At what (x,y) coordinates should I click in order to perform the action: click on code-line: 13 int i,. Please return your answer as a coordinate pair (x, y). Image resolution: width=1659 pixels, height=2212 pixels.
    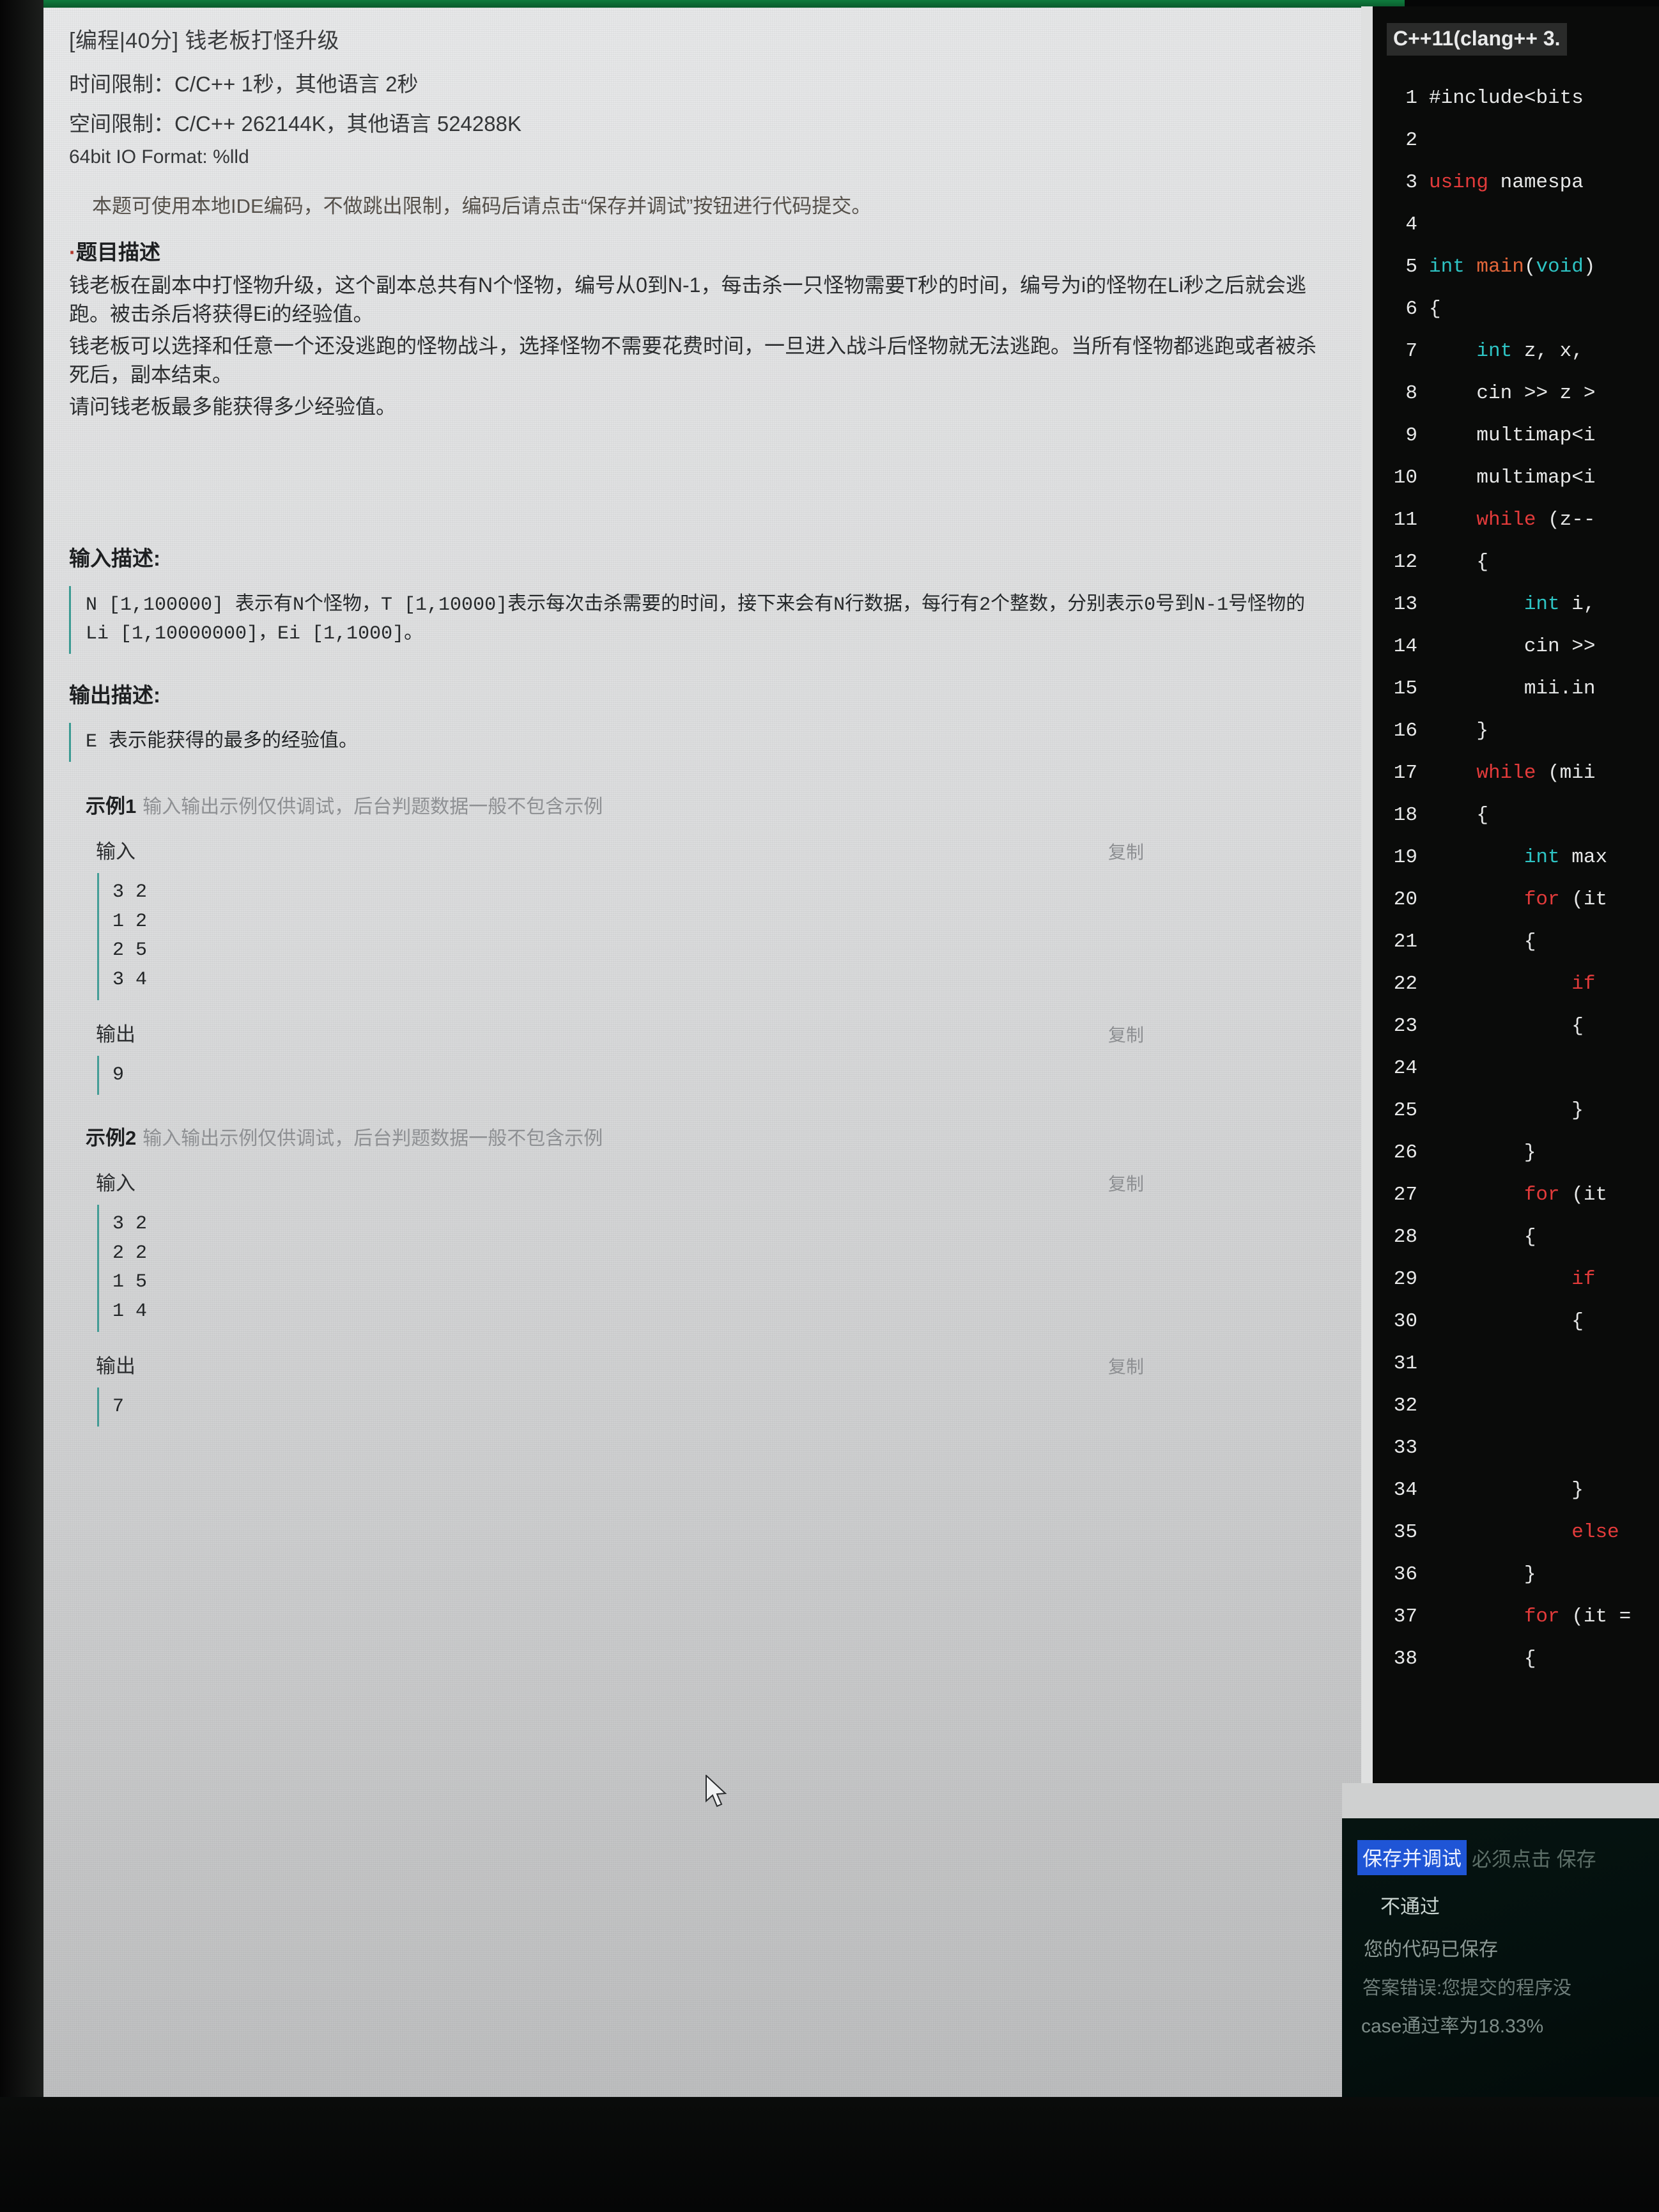
    Looking at the image, I should click on (1516, 604).